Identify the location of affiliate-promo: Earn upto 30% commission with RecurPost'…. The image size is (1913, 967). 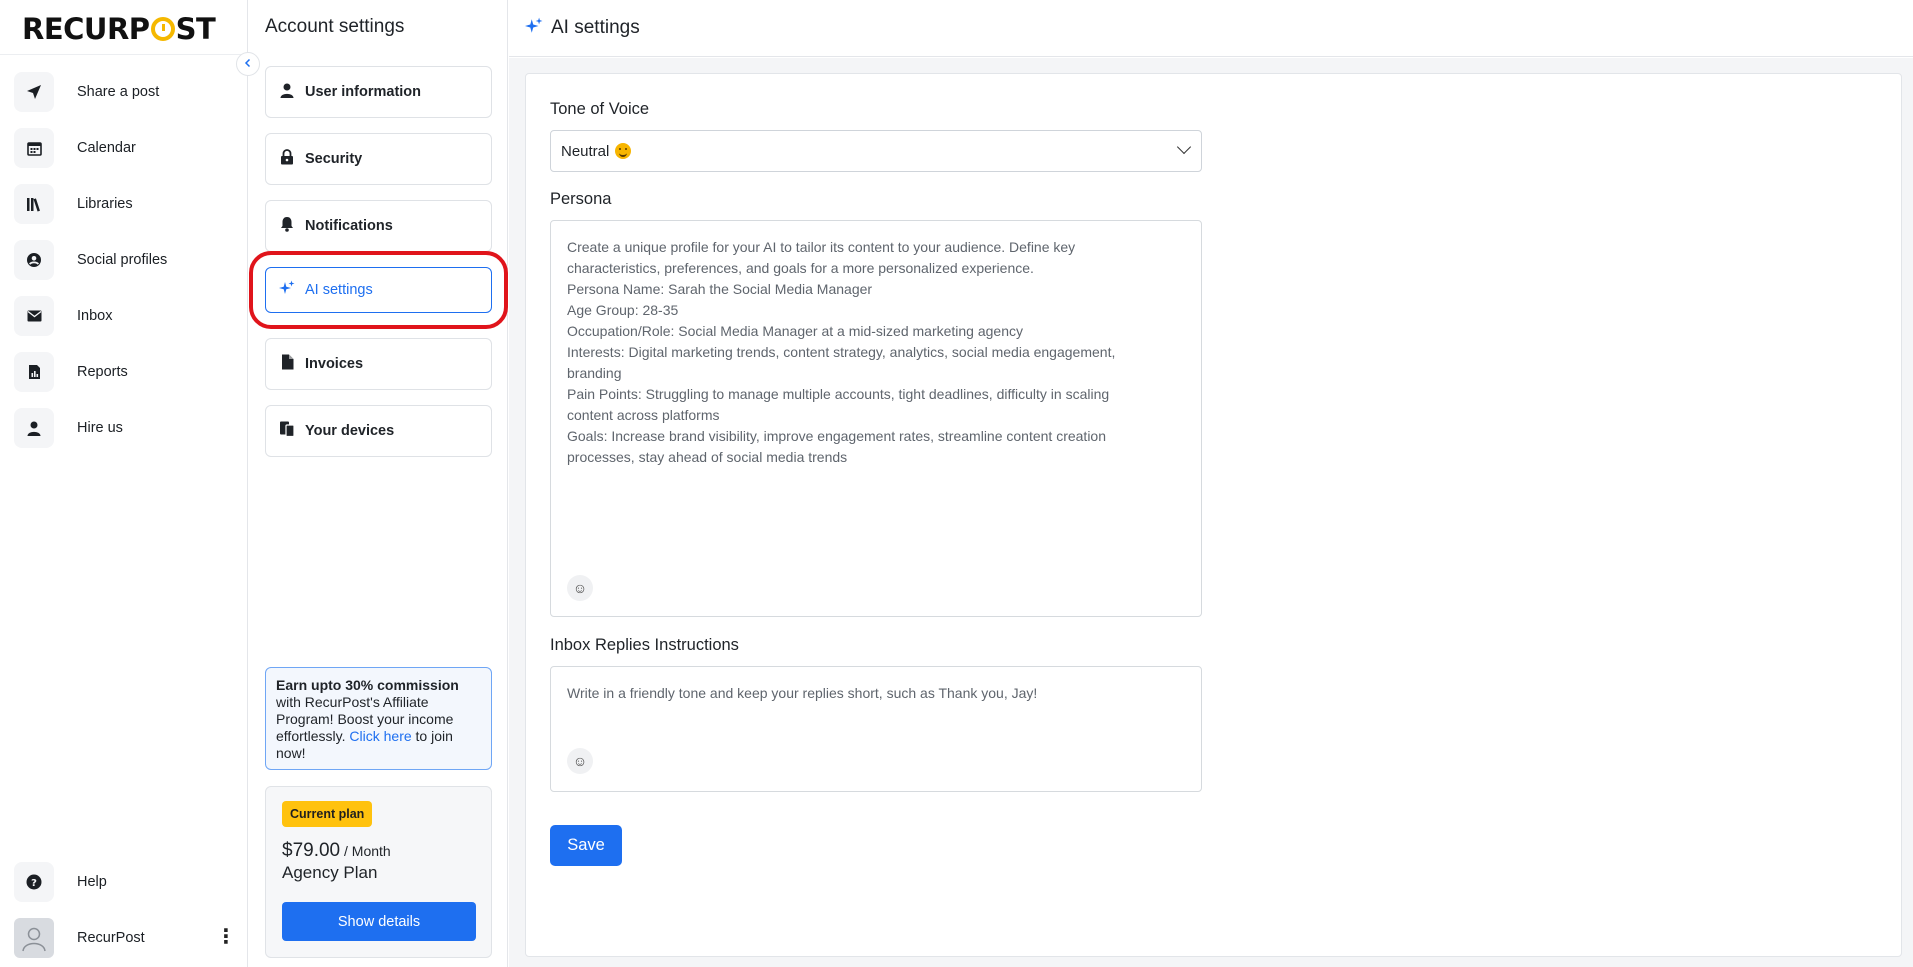
(378, 718).